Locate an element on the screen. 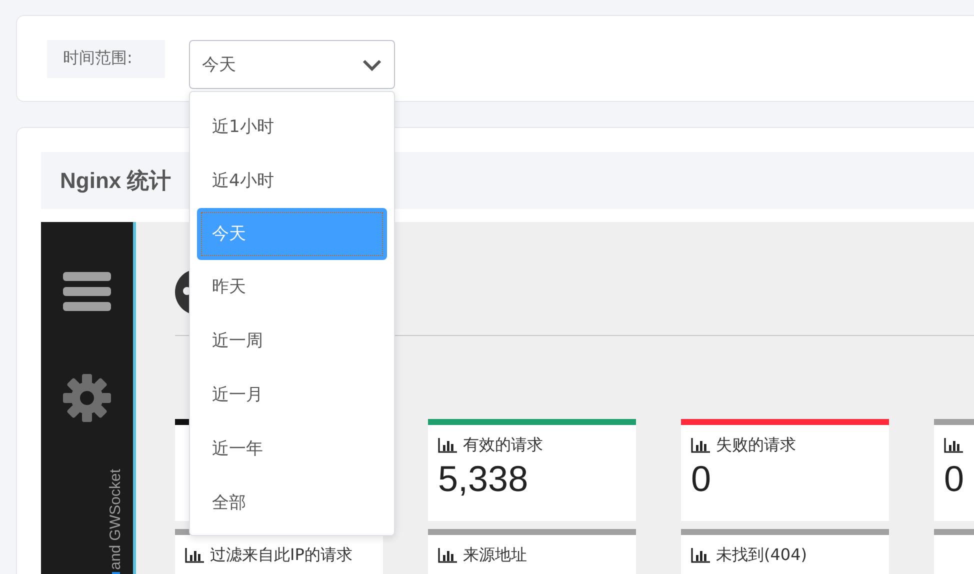 The height and width of the screenshot is (574, 974). brand-text: and GWSocket is located at coordinates (115, 519).